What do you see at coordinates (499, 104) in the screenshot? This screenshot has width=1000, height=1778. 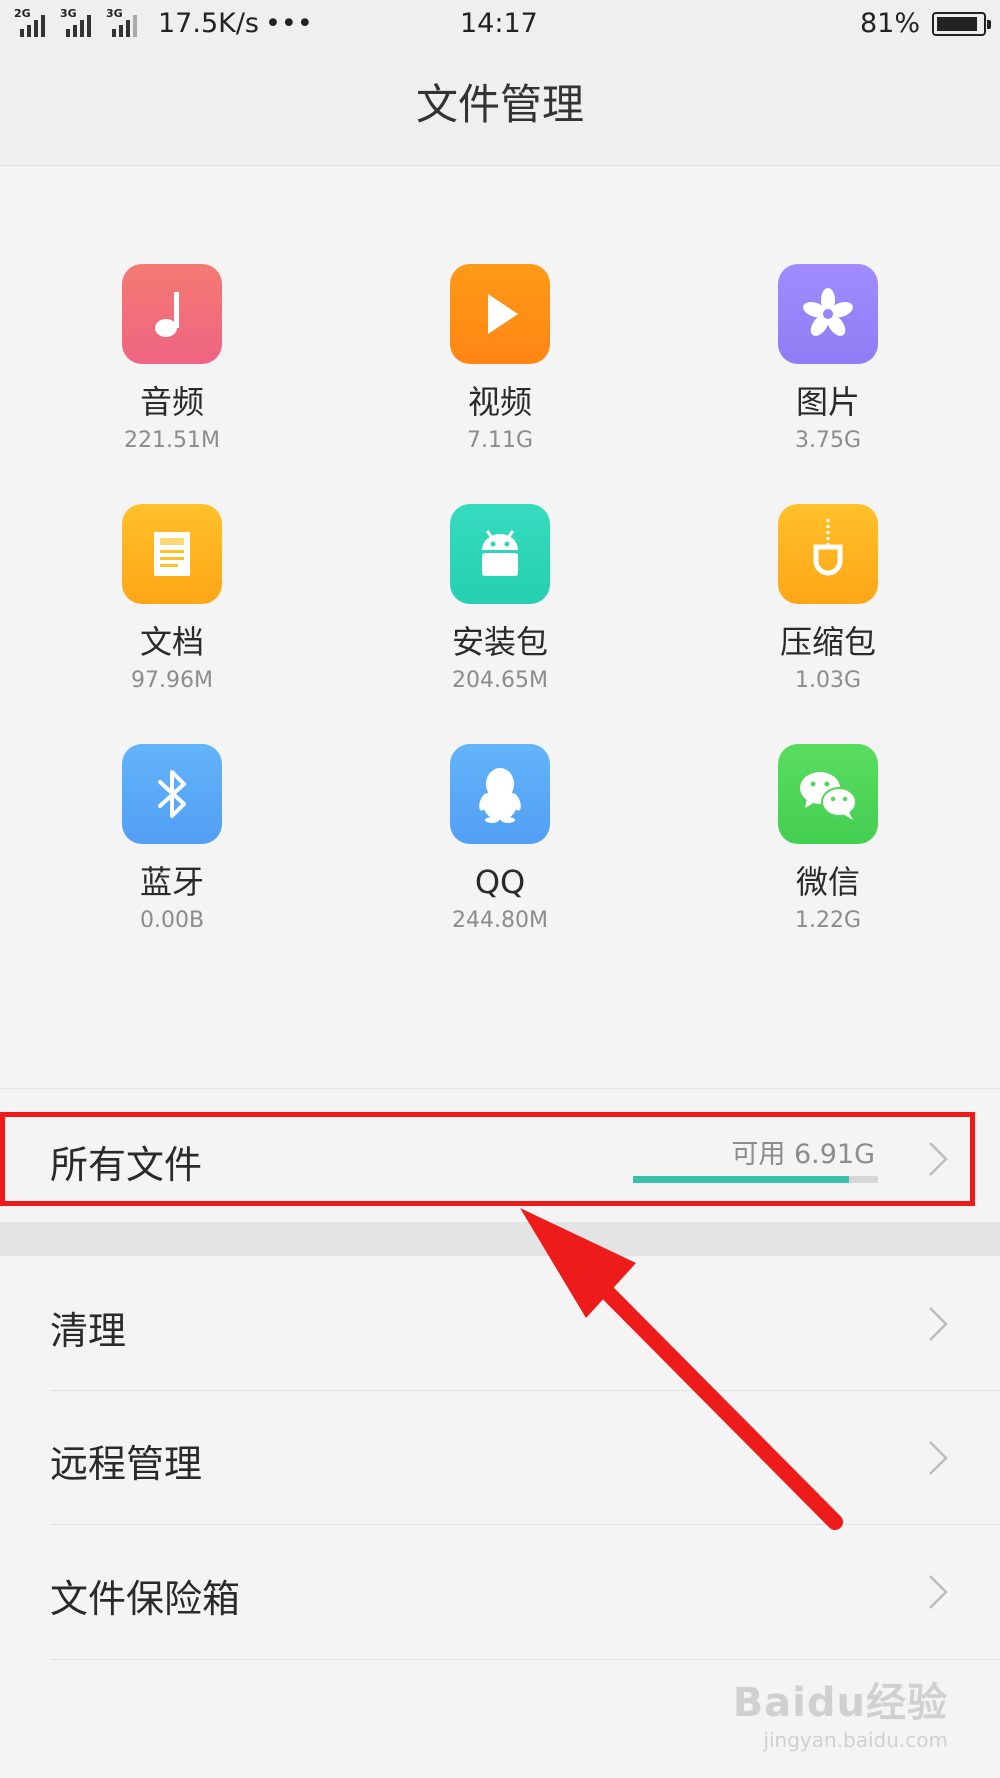 I see `page-title: 文件管理` at bounding box center [499, 104].